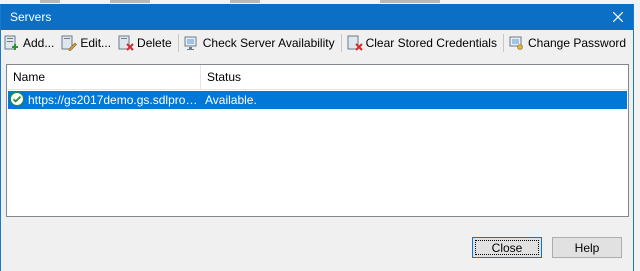 This screenshot has height=271, width=640. What do you see at coordinates (317, 77) in the screenshot?
I see `list-header: Name Status` at bounding box center [317, 77].